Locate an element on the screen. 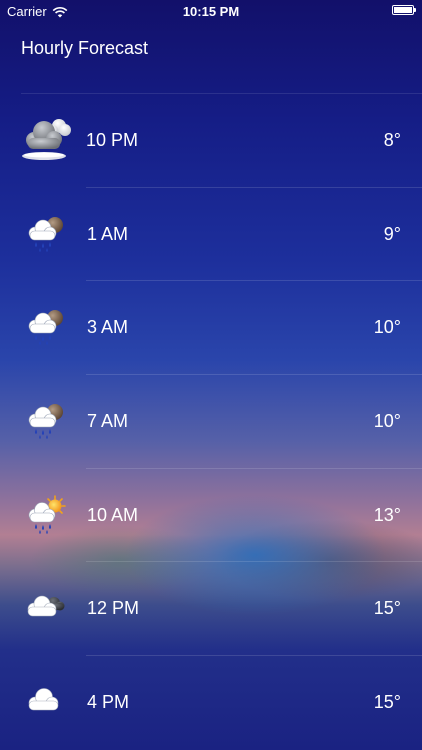 This screenshot has height=750, width=422. hour-label: 4 PM is located at coordinates (108, 702).